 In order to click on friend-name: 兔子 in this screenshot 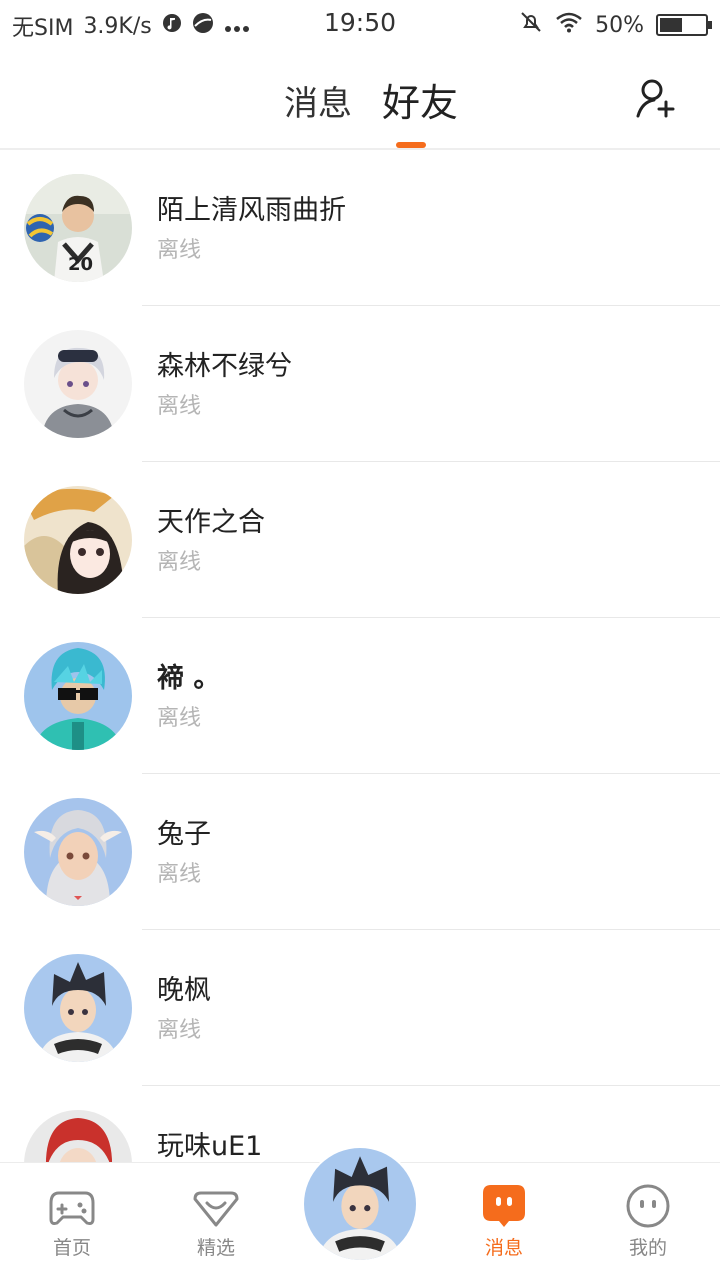, I will do `click(184, 834)`.